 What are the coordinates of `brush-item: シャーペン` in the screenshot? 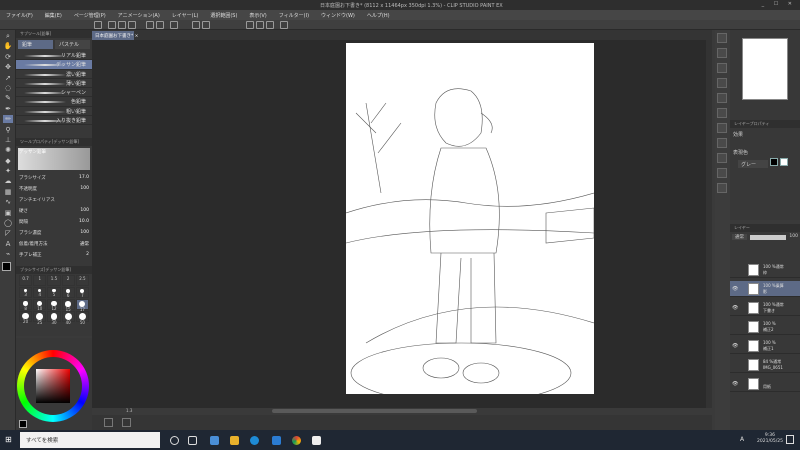 It's located at (54, 93).